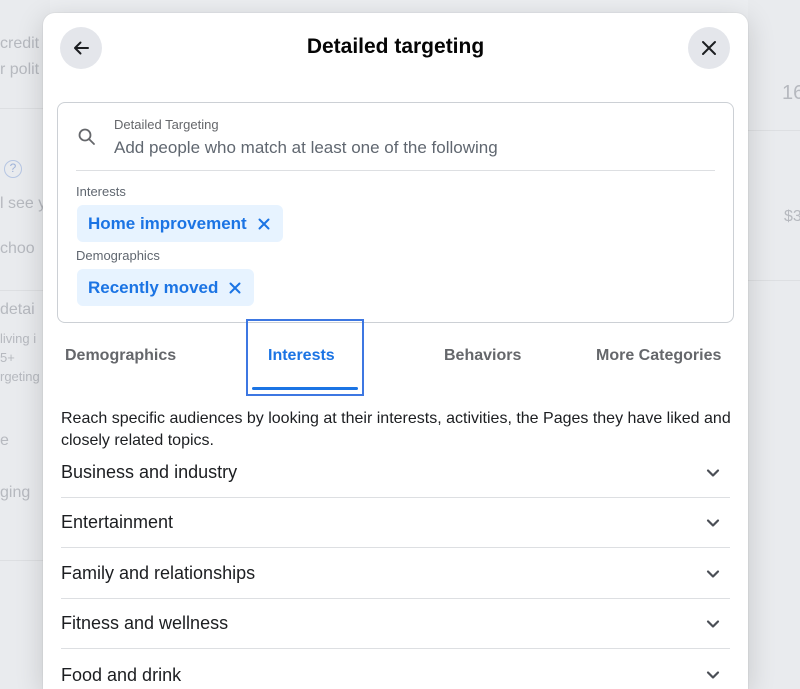 This screenshot has height=689, width=800. I want to click on tab-behaviors: Behaviors, so click(482, 356).